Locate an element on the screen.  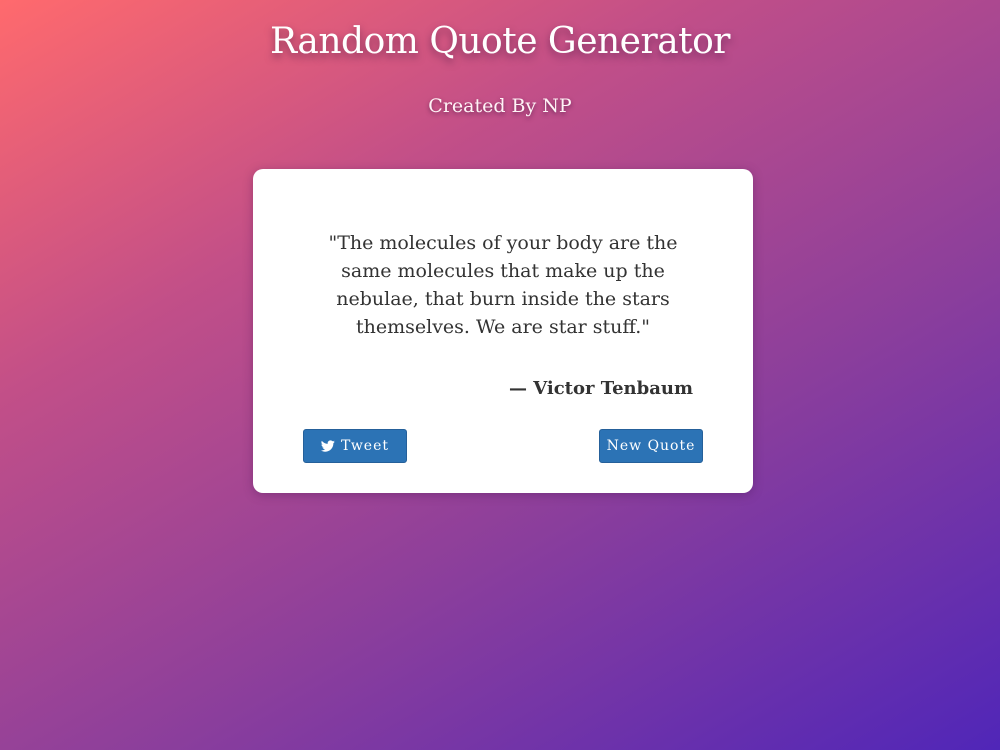
new-quote-button-label: New Quote is located at coordinates (651, 446).